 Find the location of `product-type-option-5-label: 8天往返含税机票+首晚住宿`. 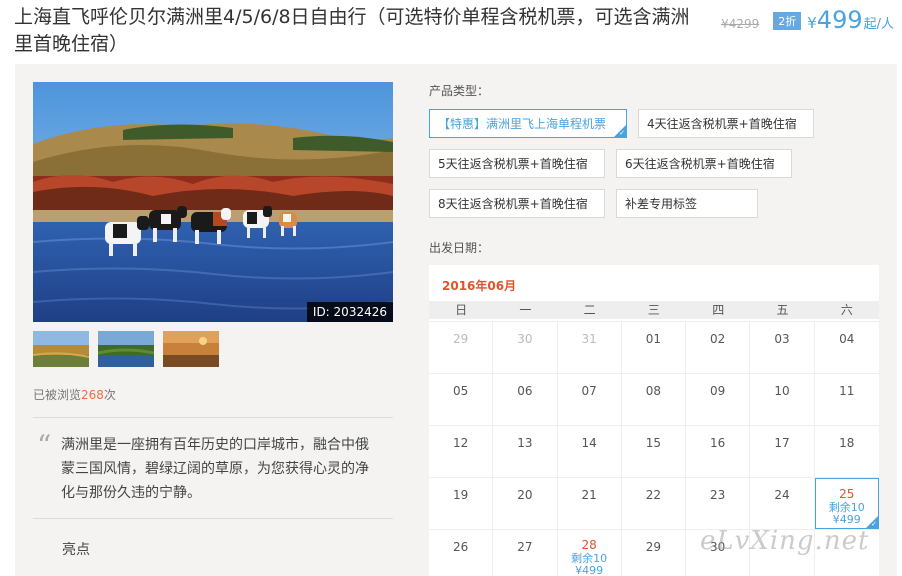

product-type-option-5-label: 8天往返含税机票+首晚住宿 is located at coordinates (513, 204).